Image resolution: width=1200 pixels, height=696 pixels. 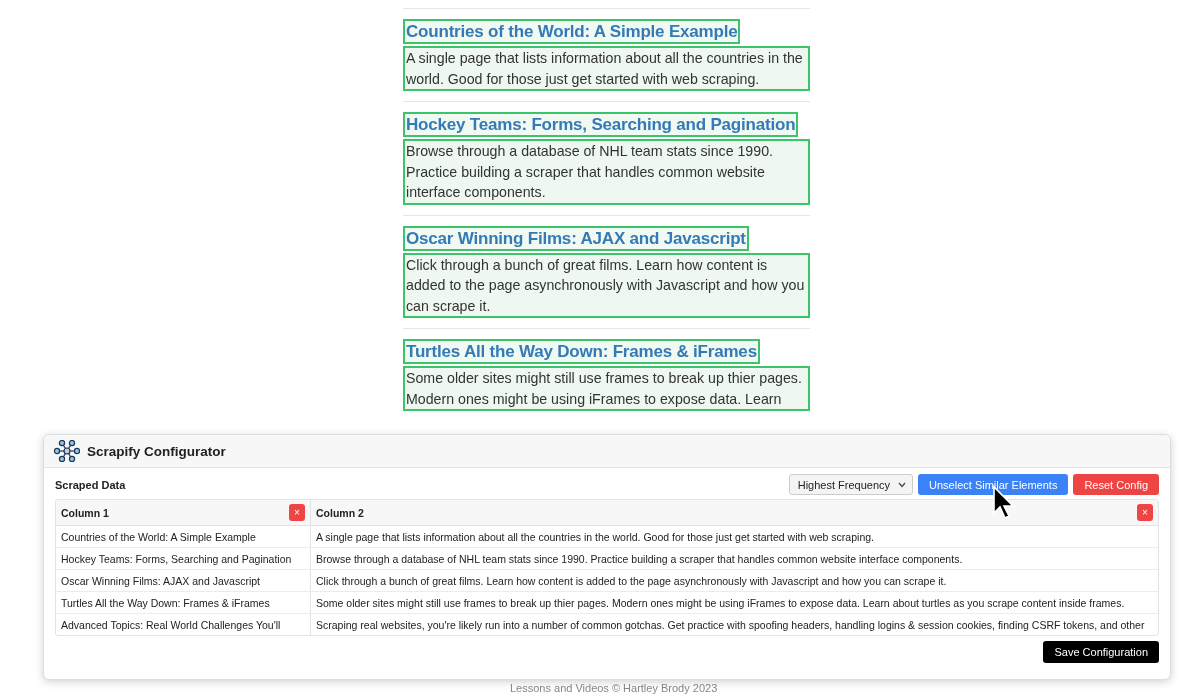 I want to click on caret-icon, so click(x=902, y=484).